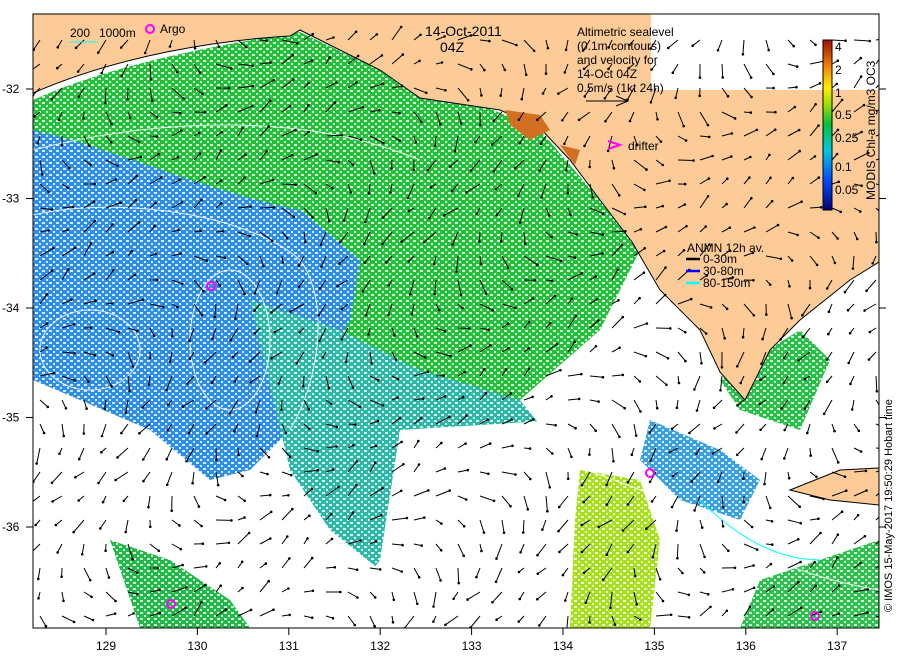  What do you see at coordinates (11, 308) in the screenshot?
I see `y-tick-label: -34` at bounding box center [11, 308].